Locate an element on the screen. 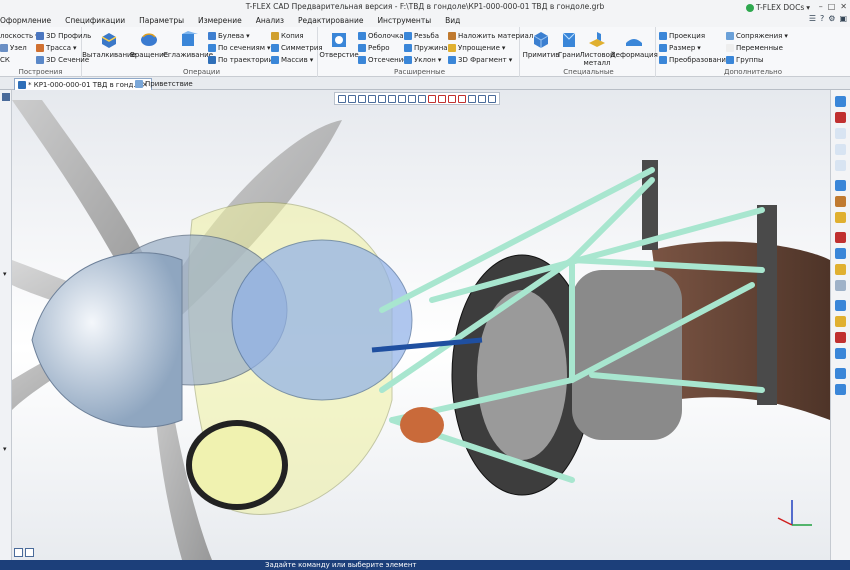 This screenshot has width=850, height=570. array-button: Массив ▾ is located at coordinates (292, 59).